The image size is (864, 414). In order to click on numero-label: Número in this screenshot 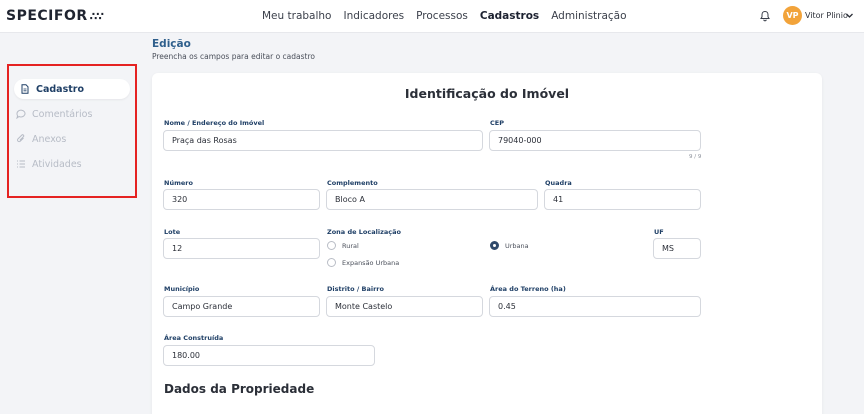, I will do `click(178, 183)`.